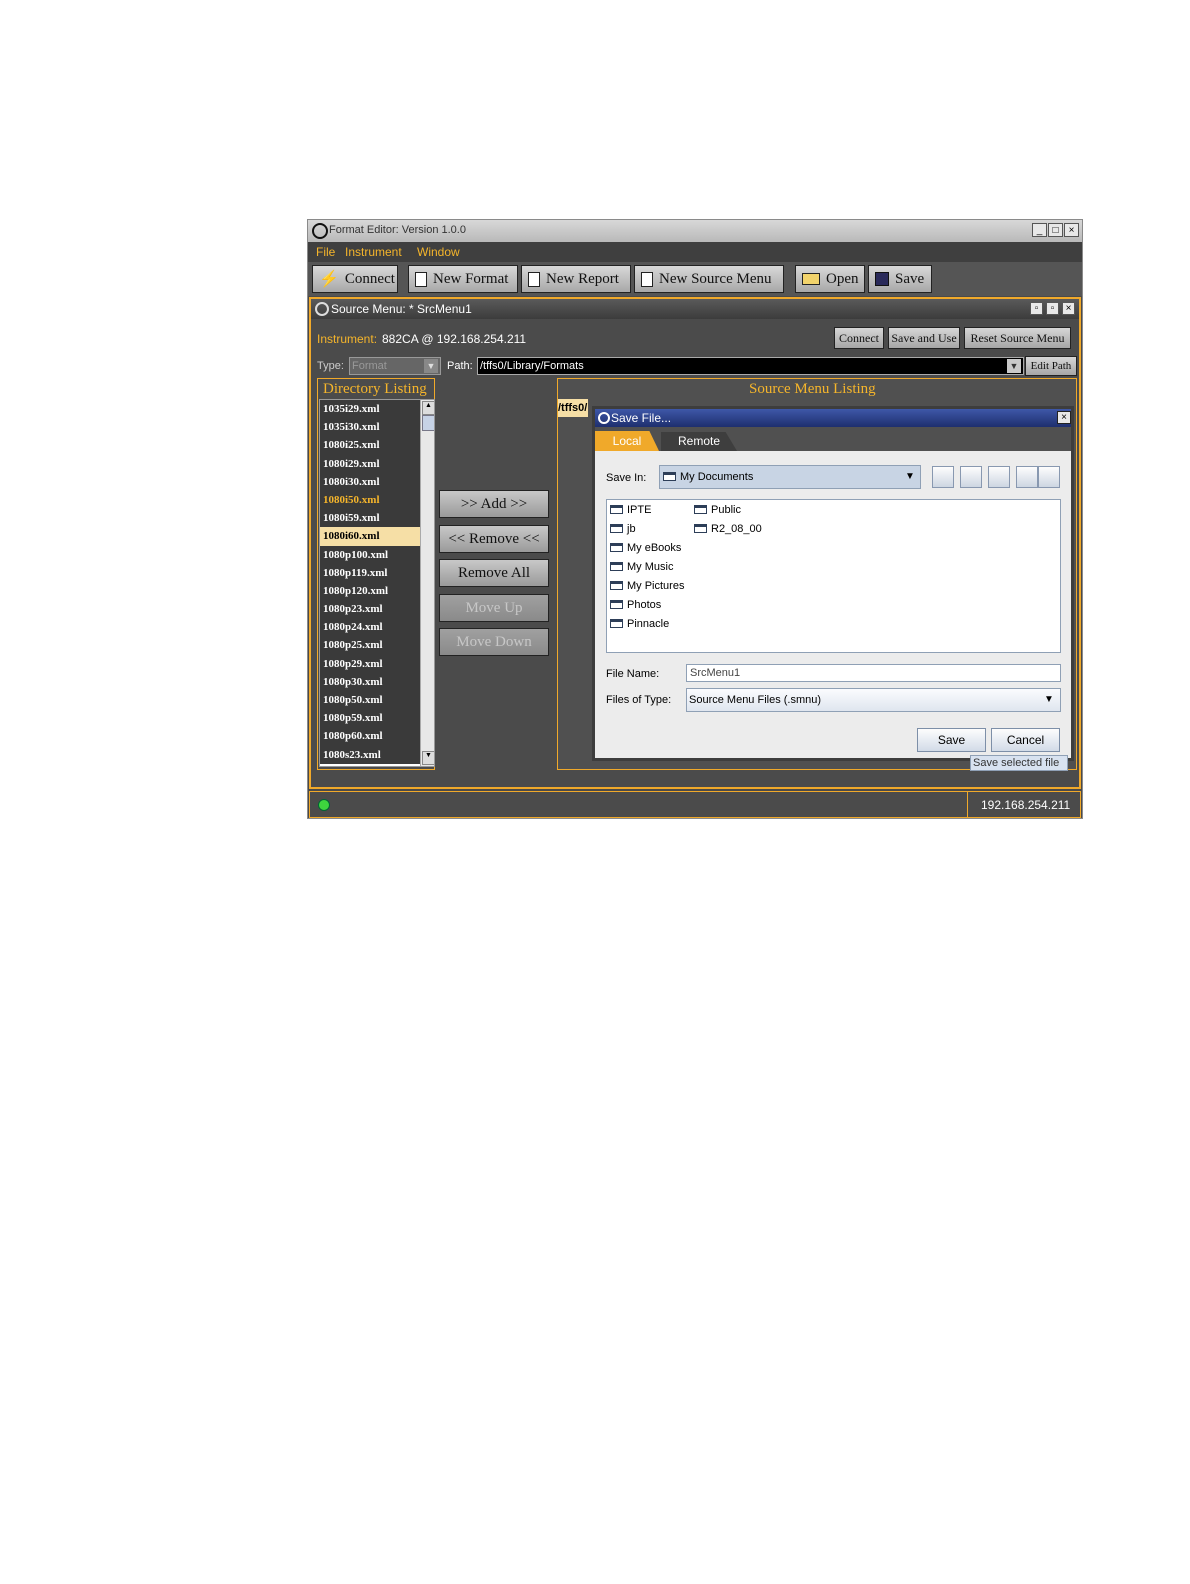  I want to click on new-format-button: New Format, so click(463, 279).